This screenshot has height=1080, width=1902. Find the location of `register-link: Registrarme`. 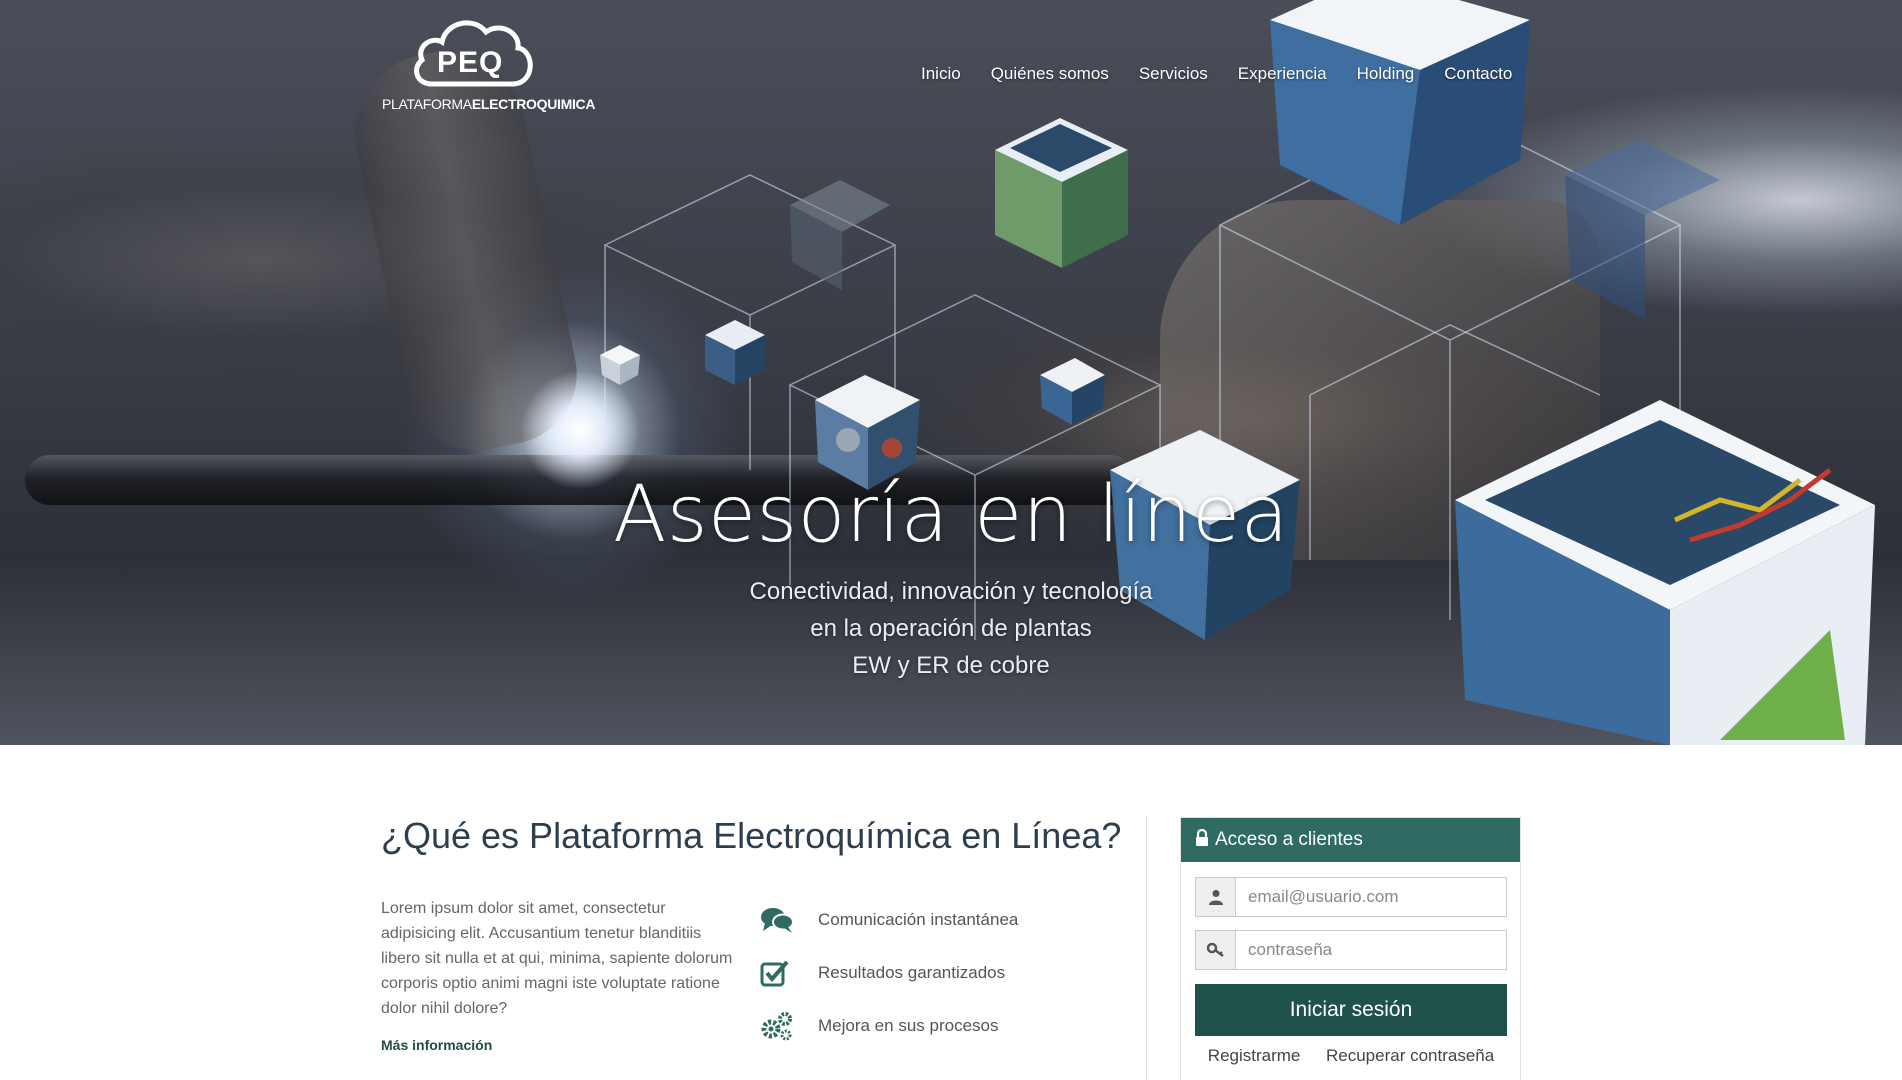

register-link: Registrarme is located at coordinates (1254, 1056).